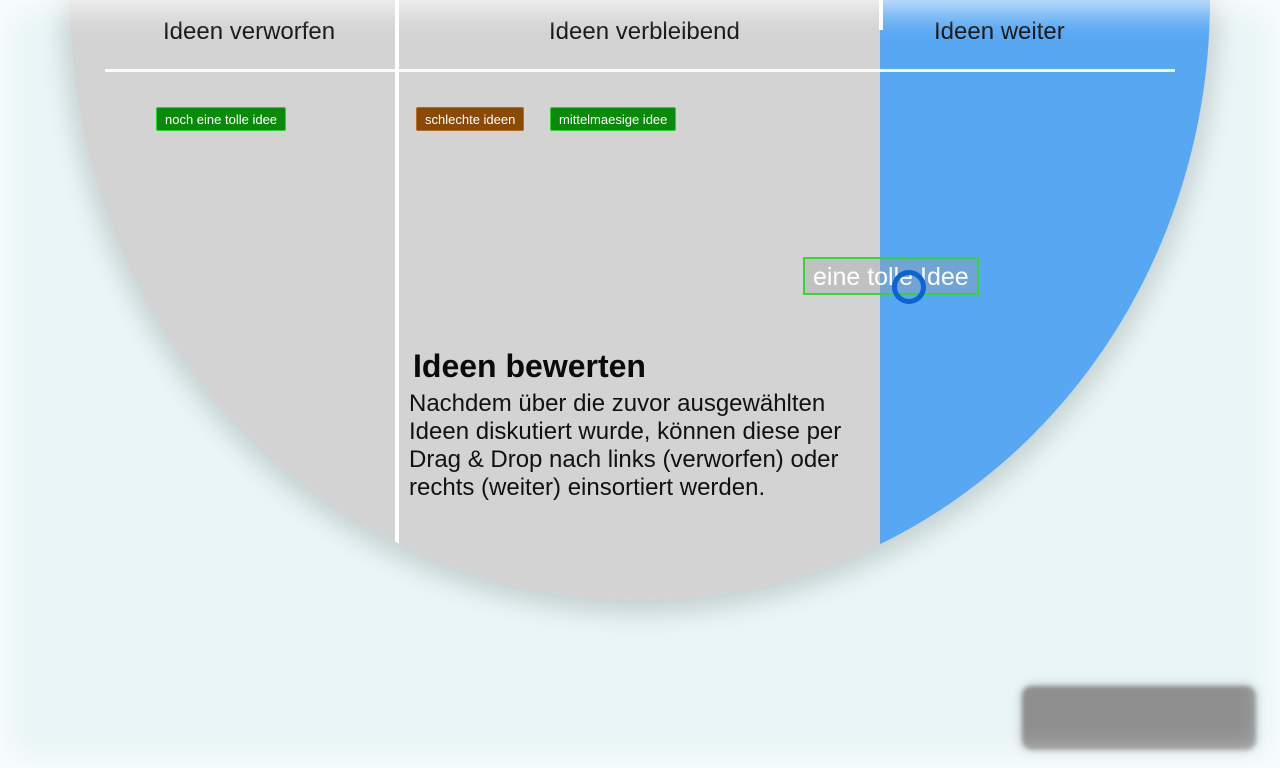 This screenshot has height=768, width=1280. What do you see at coordinates (249, 31) in the screenshot?
I see `rejected-column-title: Ideen verworfen` at bounding box center [249, 31].